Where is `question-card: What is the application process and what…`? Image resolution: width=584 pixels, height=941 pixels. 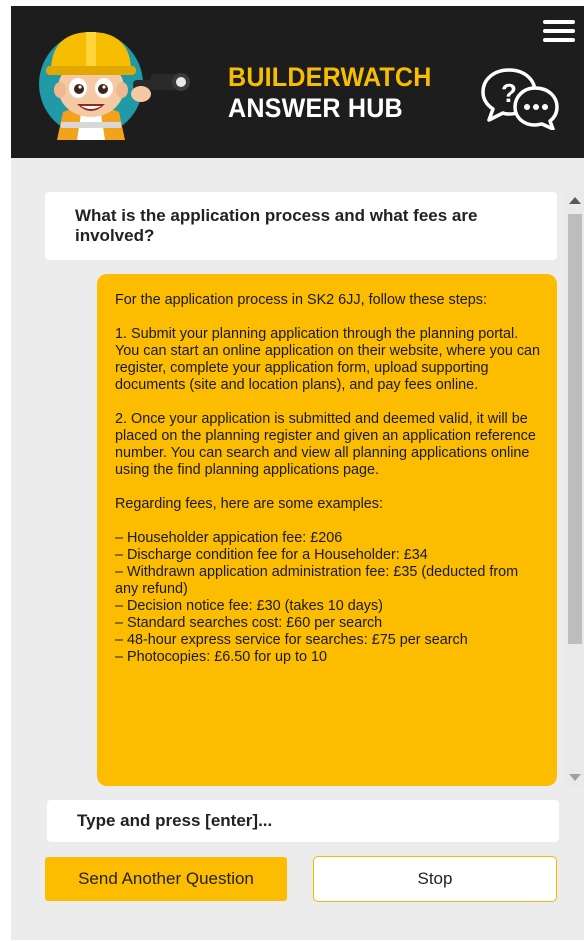 question-card: What is the application process and what… is located at coordinates (301, 226).